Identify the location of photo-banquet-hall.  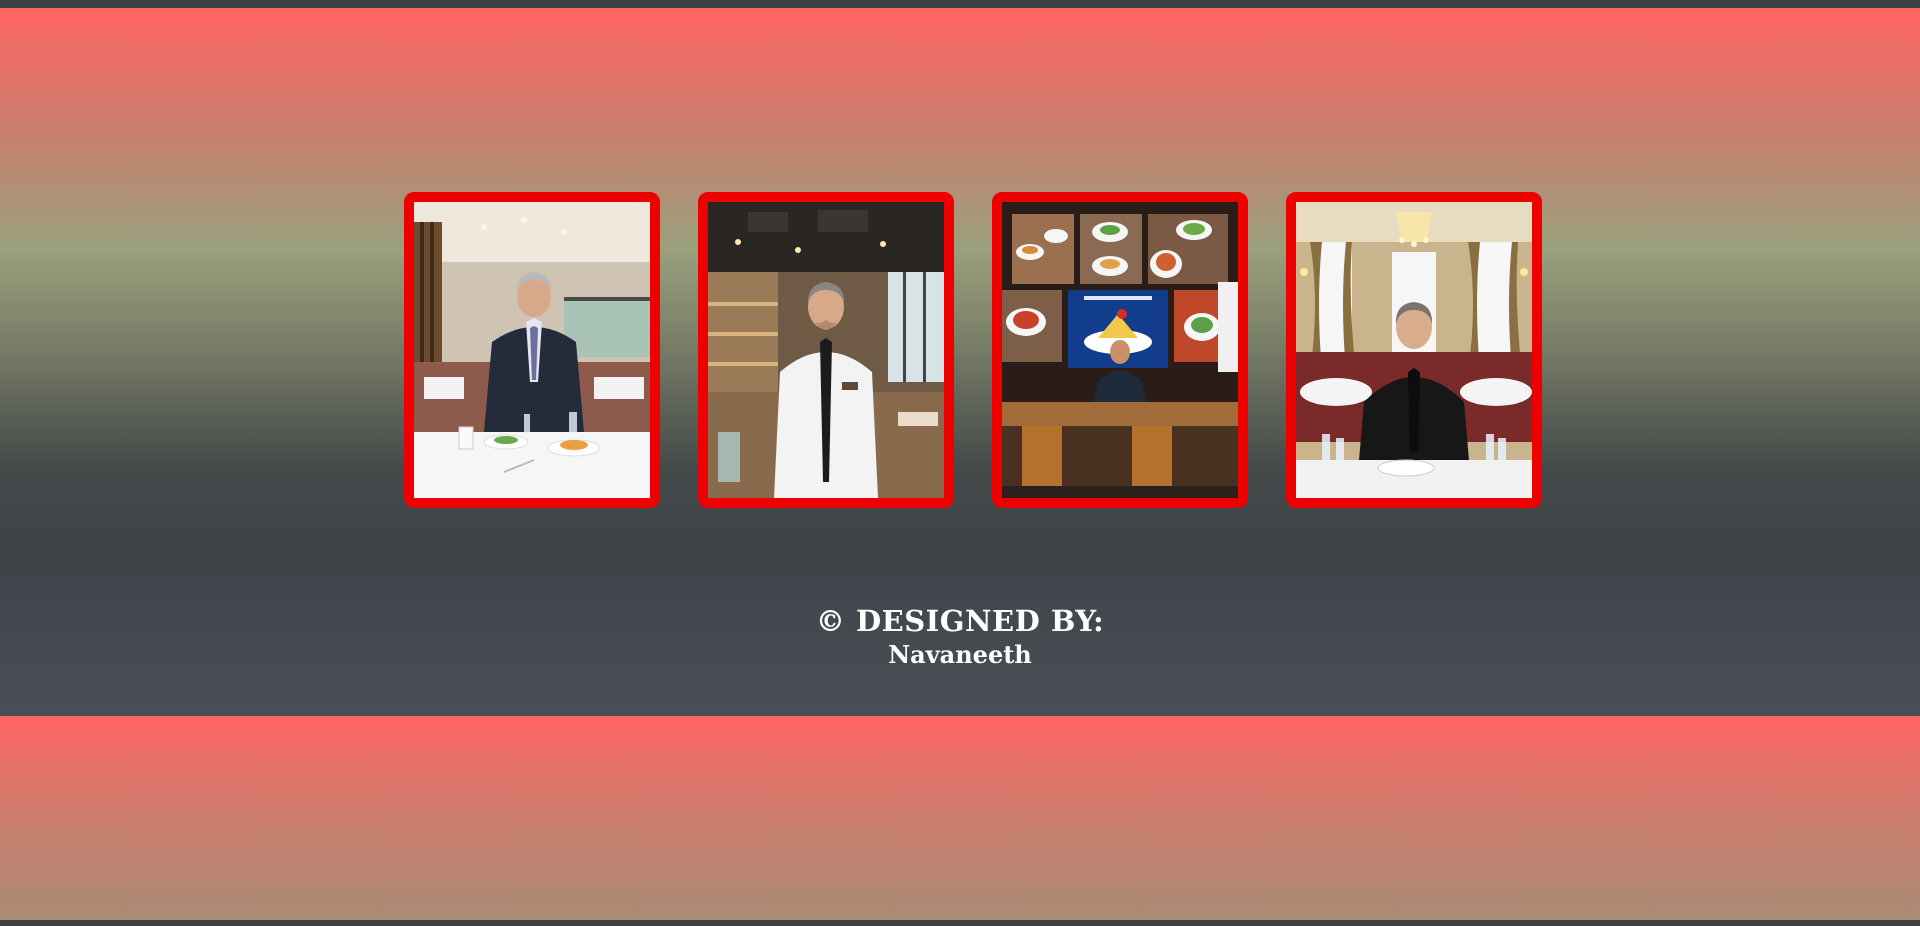
(1414, 350).